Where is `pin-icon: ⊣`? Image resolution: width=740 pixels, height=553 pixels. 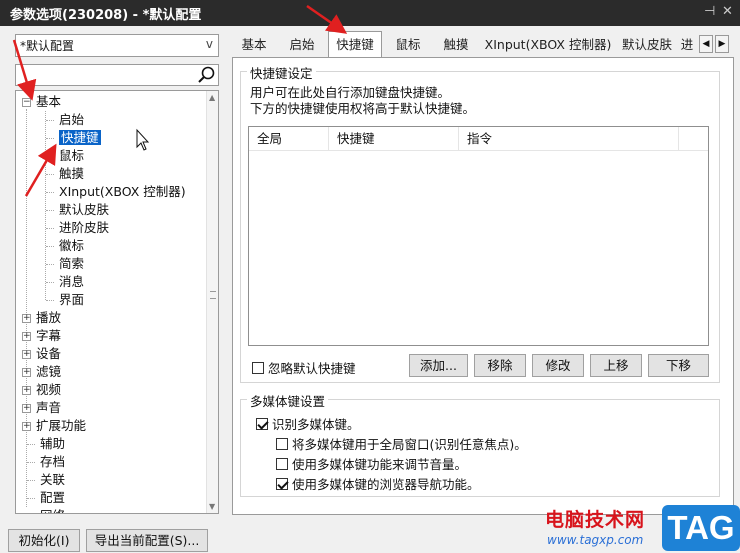 pin-icon: ⊣ is located at coordinates (709, 11).